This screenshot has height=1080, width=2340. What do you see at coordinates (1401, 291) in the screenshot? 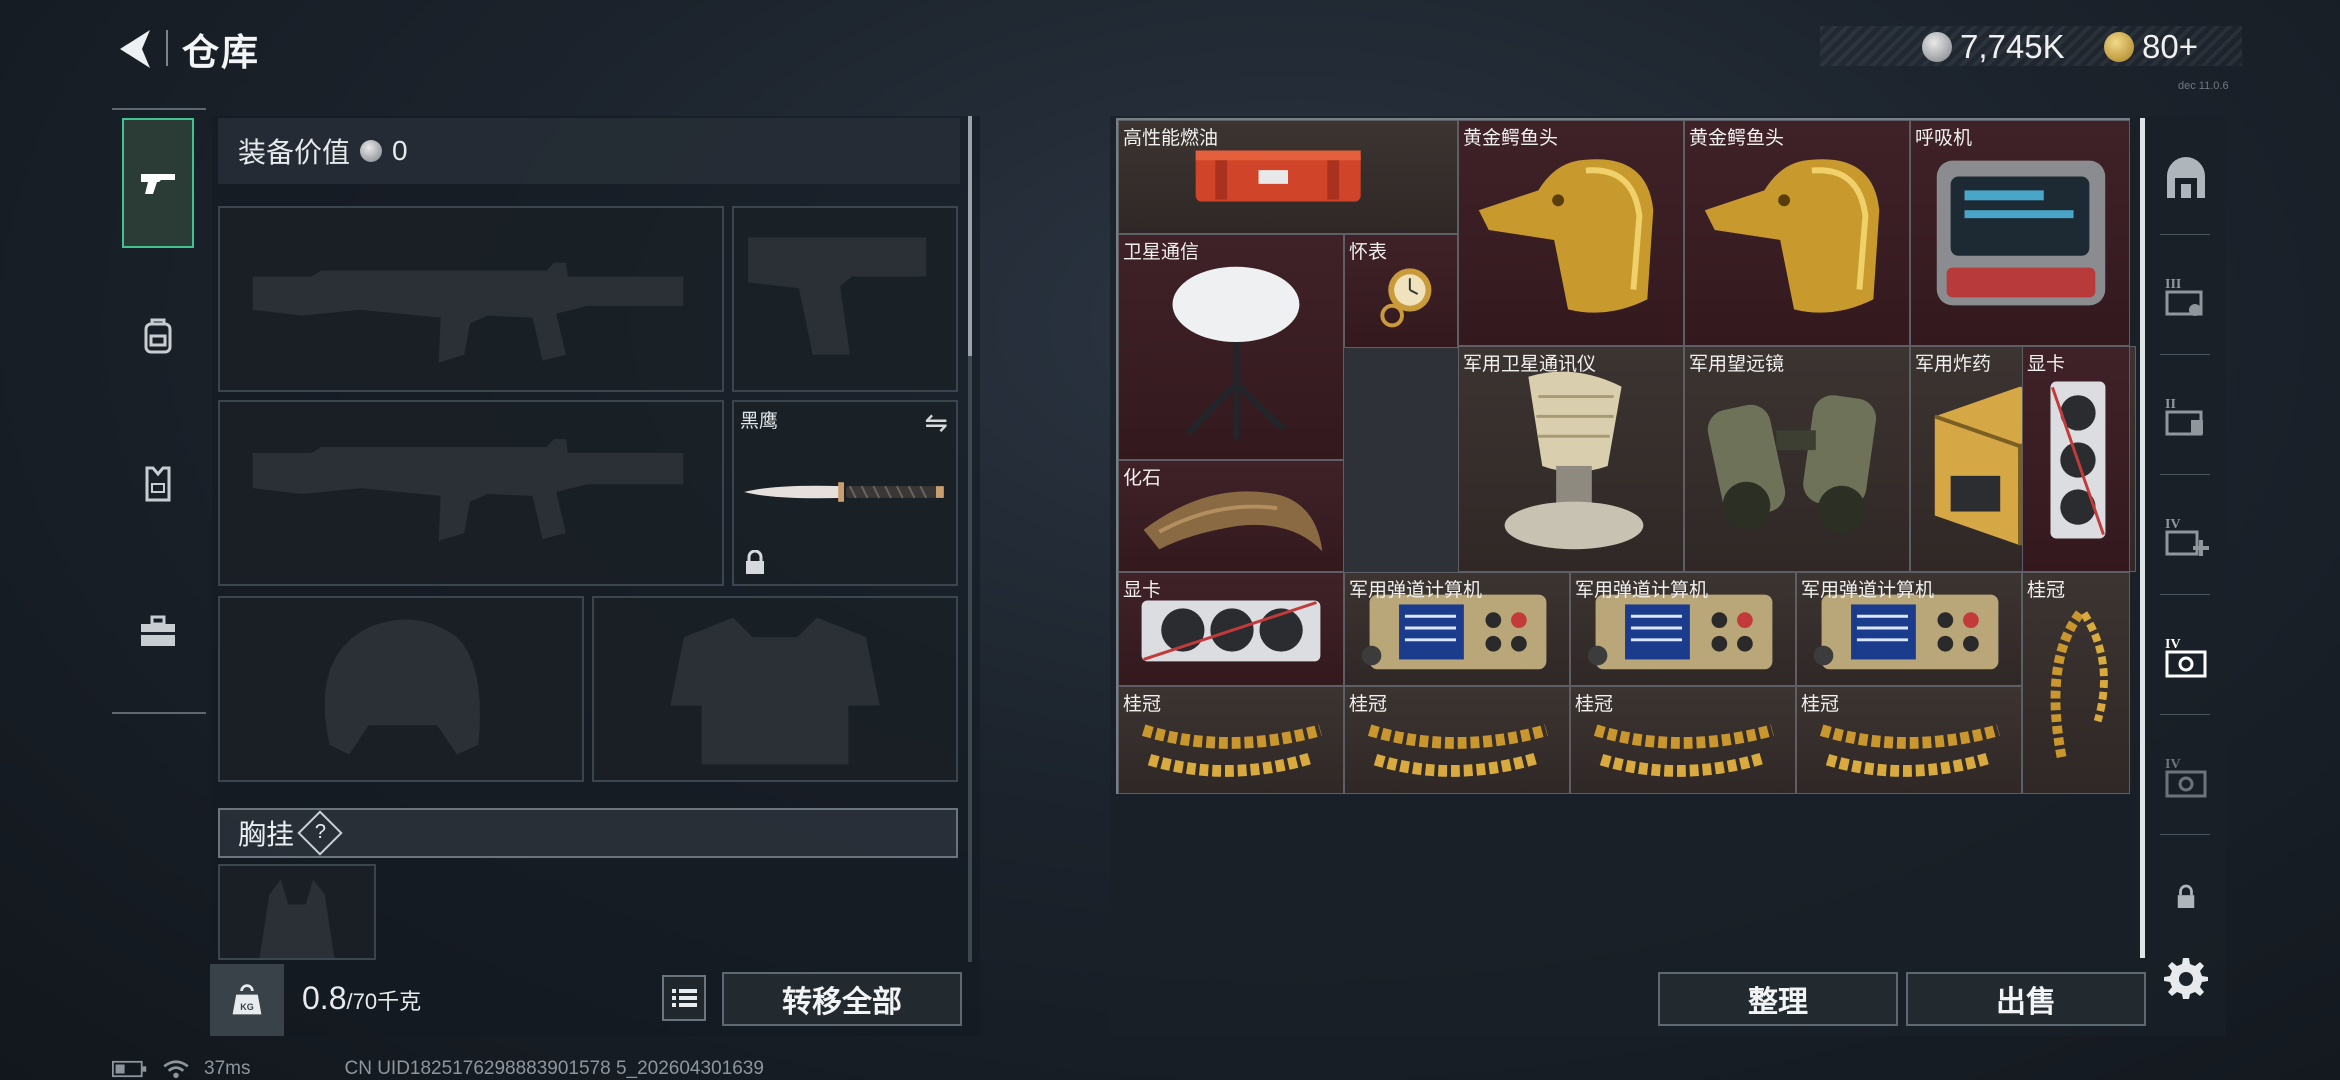
I see `item-watch: 怀表` at bounding box center [1401, 291].